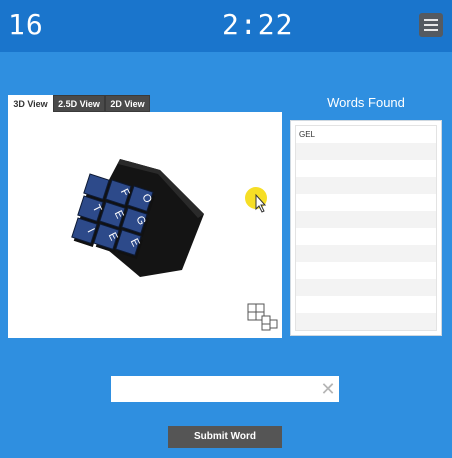 The width and height of the screenshot is (452, 458). I want to click on tab-2d-view: 2D View, so click(127, 103).